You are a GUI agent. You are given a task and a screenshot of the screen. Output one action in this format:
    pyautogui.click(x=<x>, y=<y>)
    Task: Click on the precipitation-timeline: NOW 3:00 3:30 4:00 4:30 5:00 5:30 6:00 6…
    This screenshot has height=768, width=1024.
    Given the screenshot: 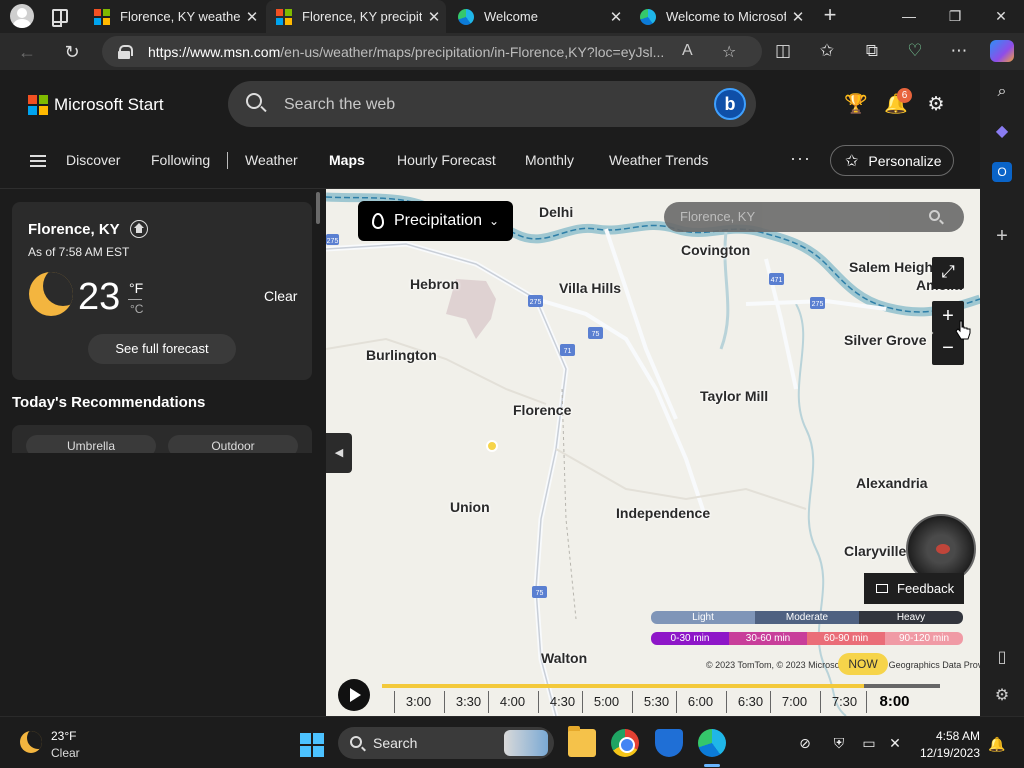 What is the action you would take?
    pyautogui.click(x=653, y=684)
    